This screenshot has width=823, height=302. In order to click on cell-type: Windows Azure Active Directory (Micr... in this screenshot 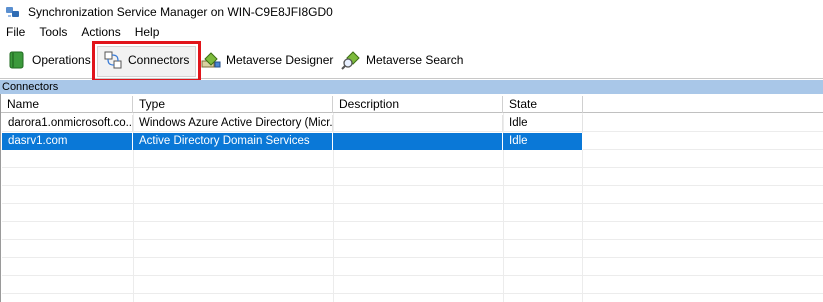, I will do `click(233, 123)`.